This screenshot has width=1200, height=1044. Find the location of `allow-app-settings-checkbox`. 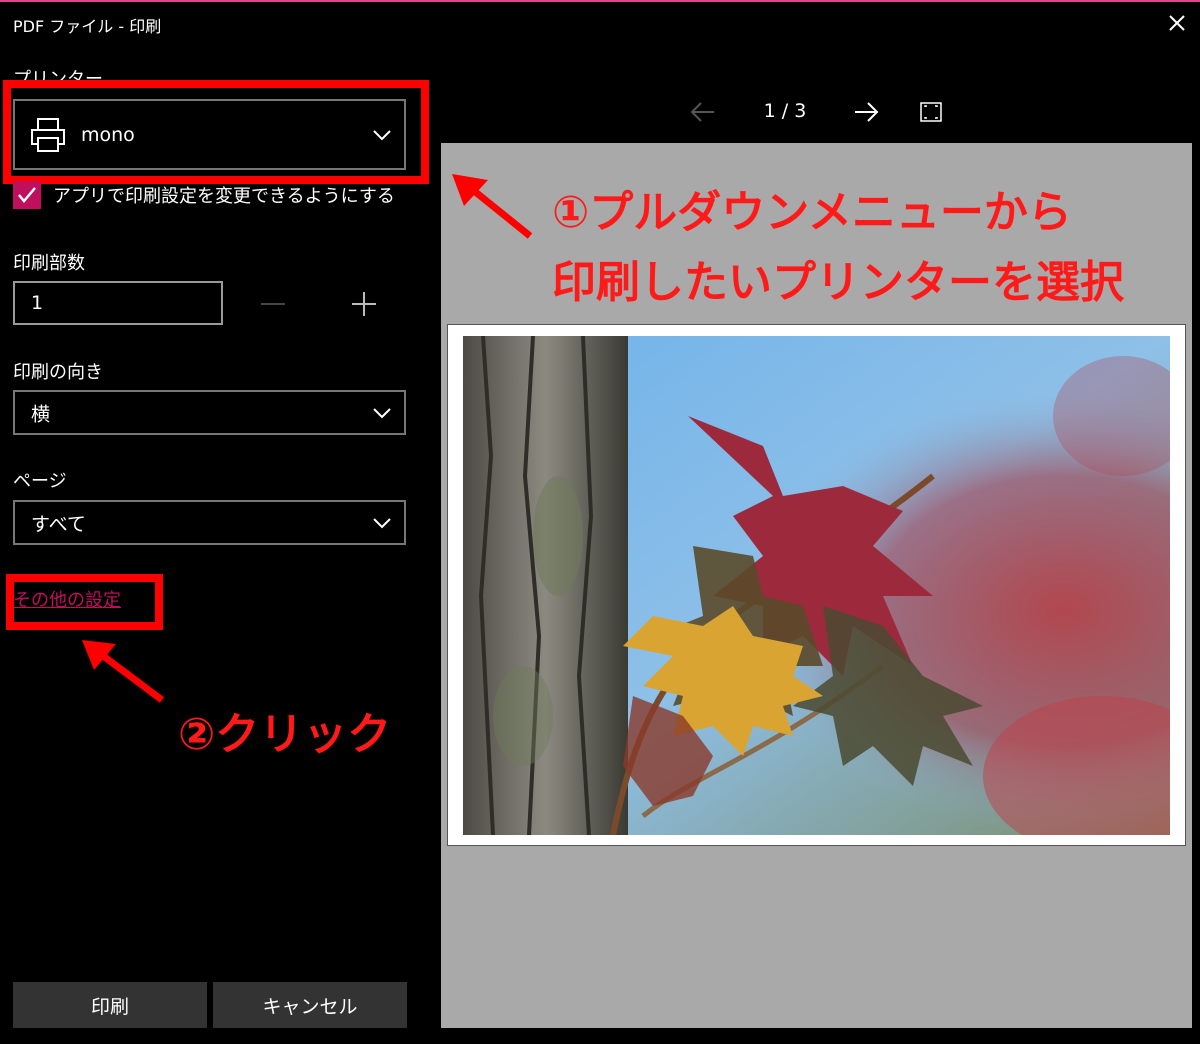

allow-app-settings-checkbox is located at coordinates (27, 195).